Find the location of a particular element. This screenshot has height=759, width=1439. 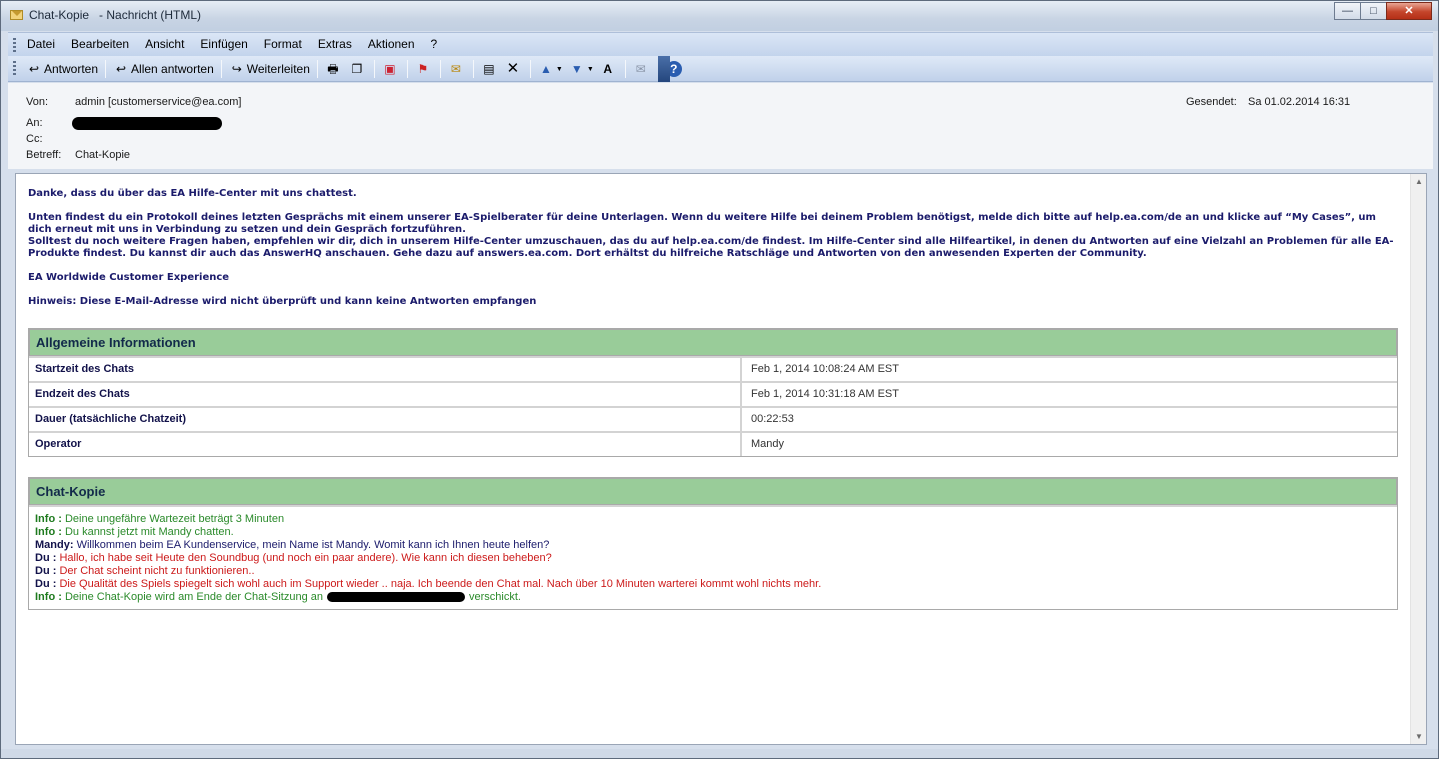

copy-button: ❐ is located at coordinates (358, 69).